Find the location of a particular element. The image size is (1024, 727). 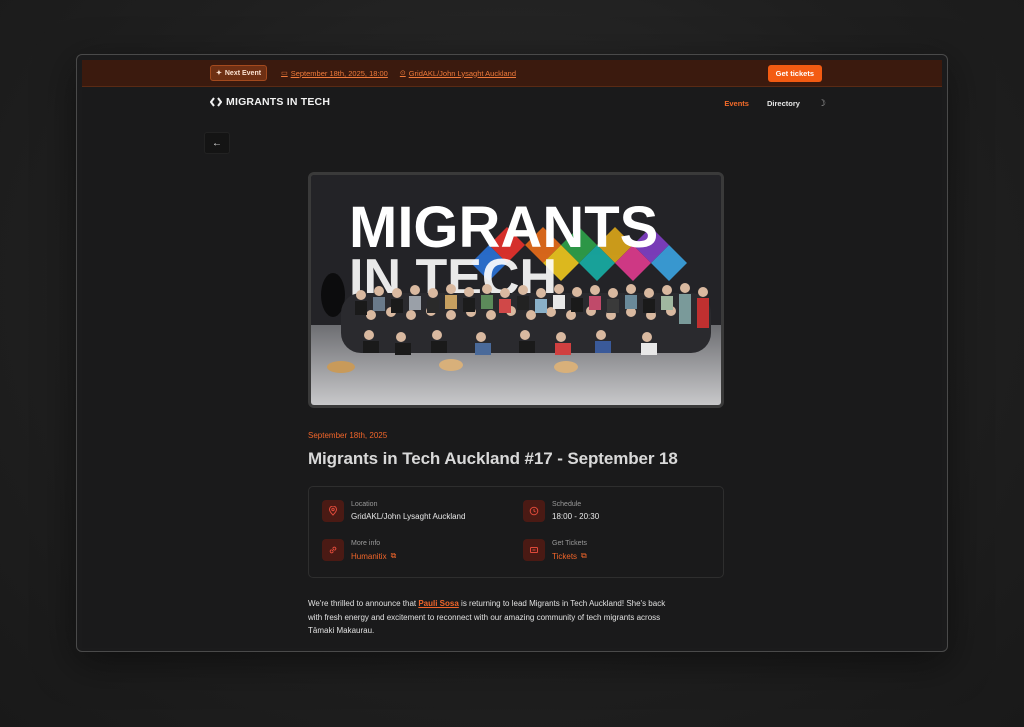

humanitix-link: Humanitix ⧉ is located at coordinates (373, 556).